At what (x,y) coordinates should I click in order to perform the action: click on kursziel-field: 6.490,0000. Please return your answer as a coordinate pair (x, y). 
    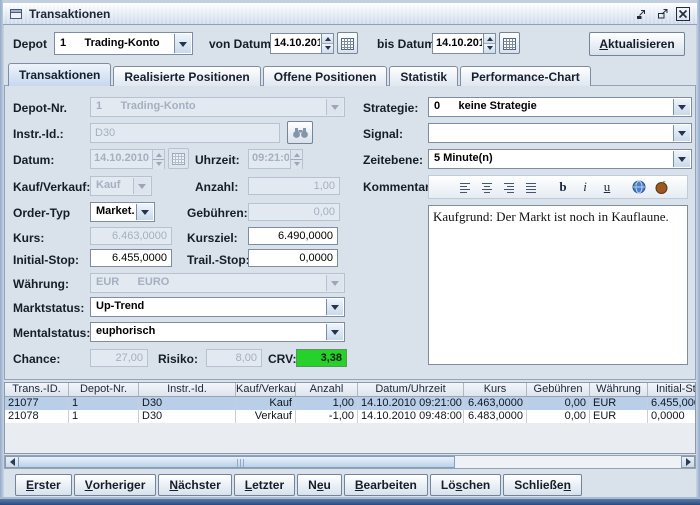
    Looking at the image, I should click on (293, 236).